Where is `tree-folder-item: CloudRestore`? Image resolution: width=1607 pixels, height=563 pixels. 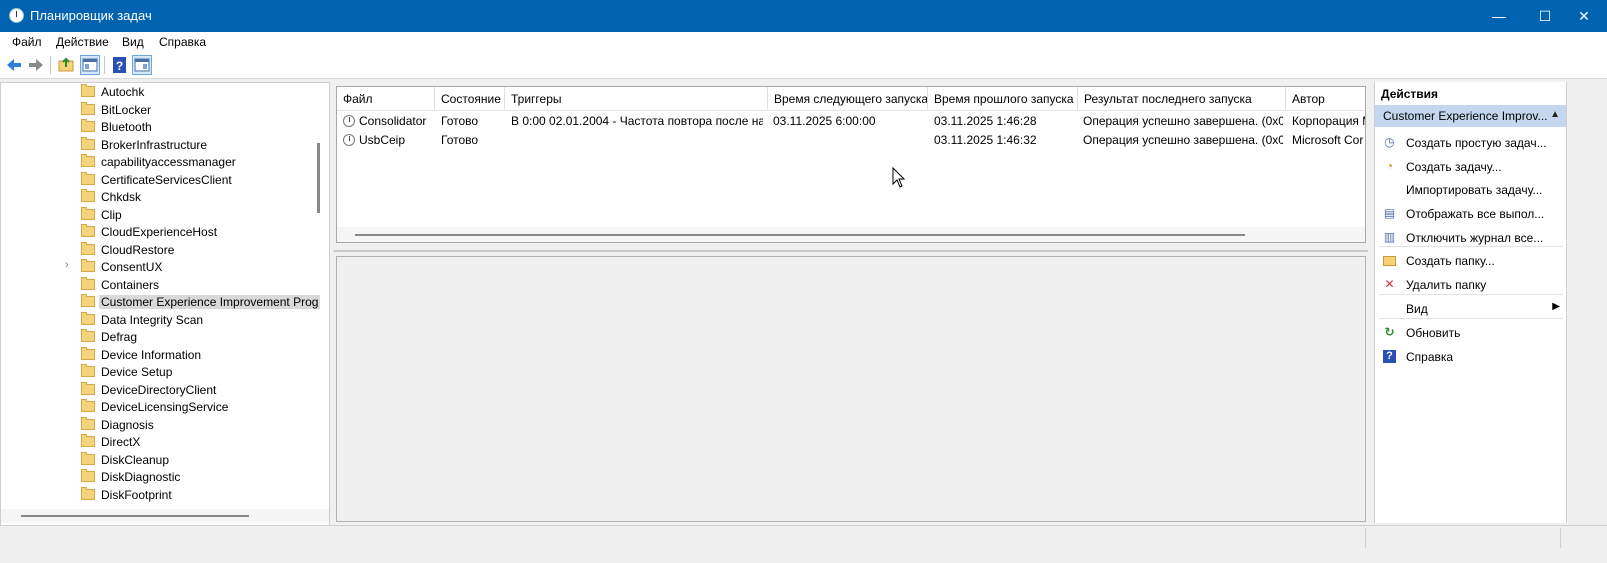
tree-folder-item: CloudRestore is located at coordinates (199, 250).